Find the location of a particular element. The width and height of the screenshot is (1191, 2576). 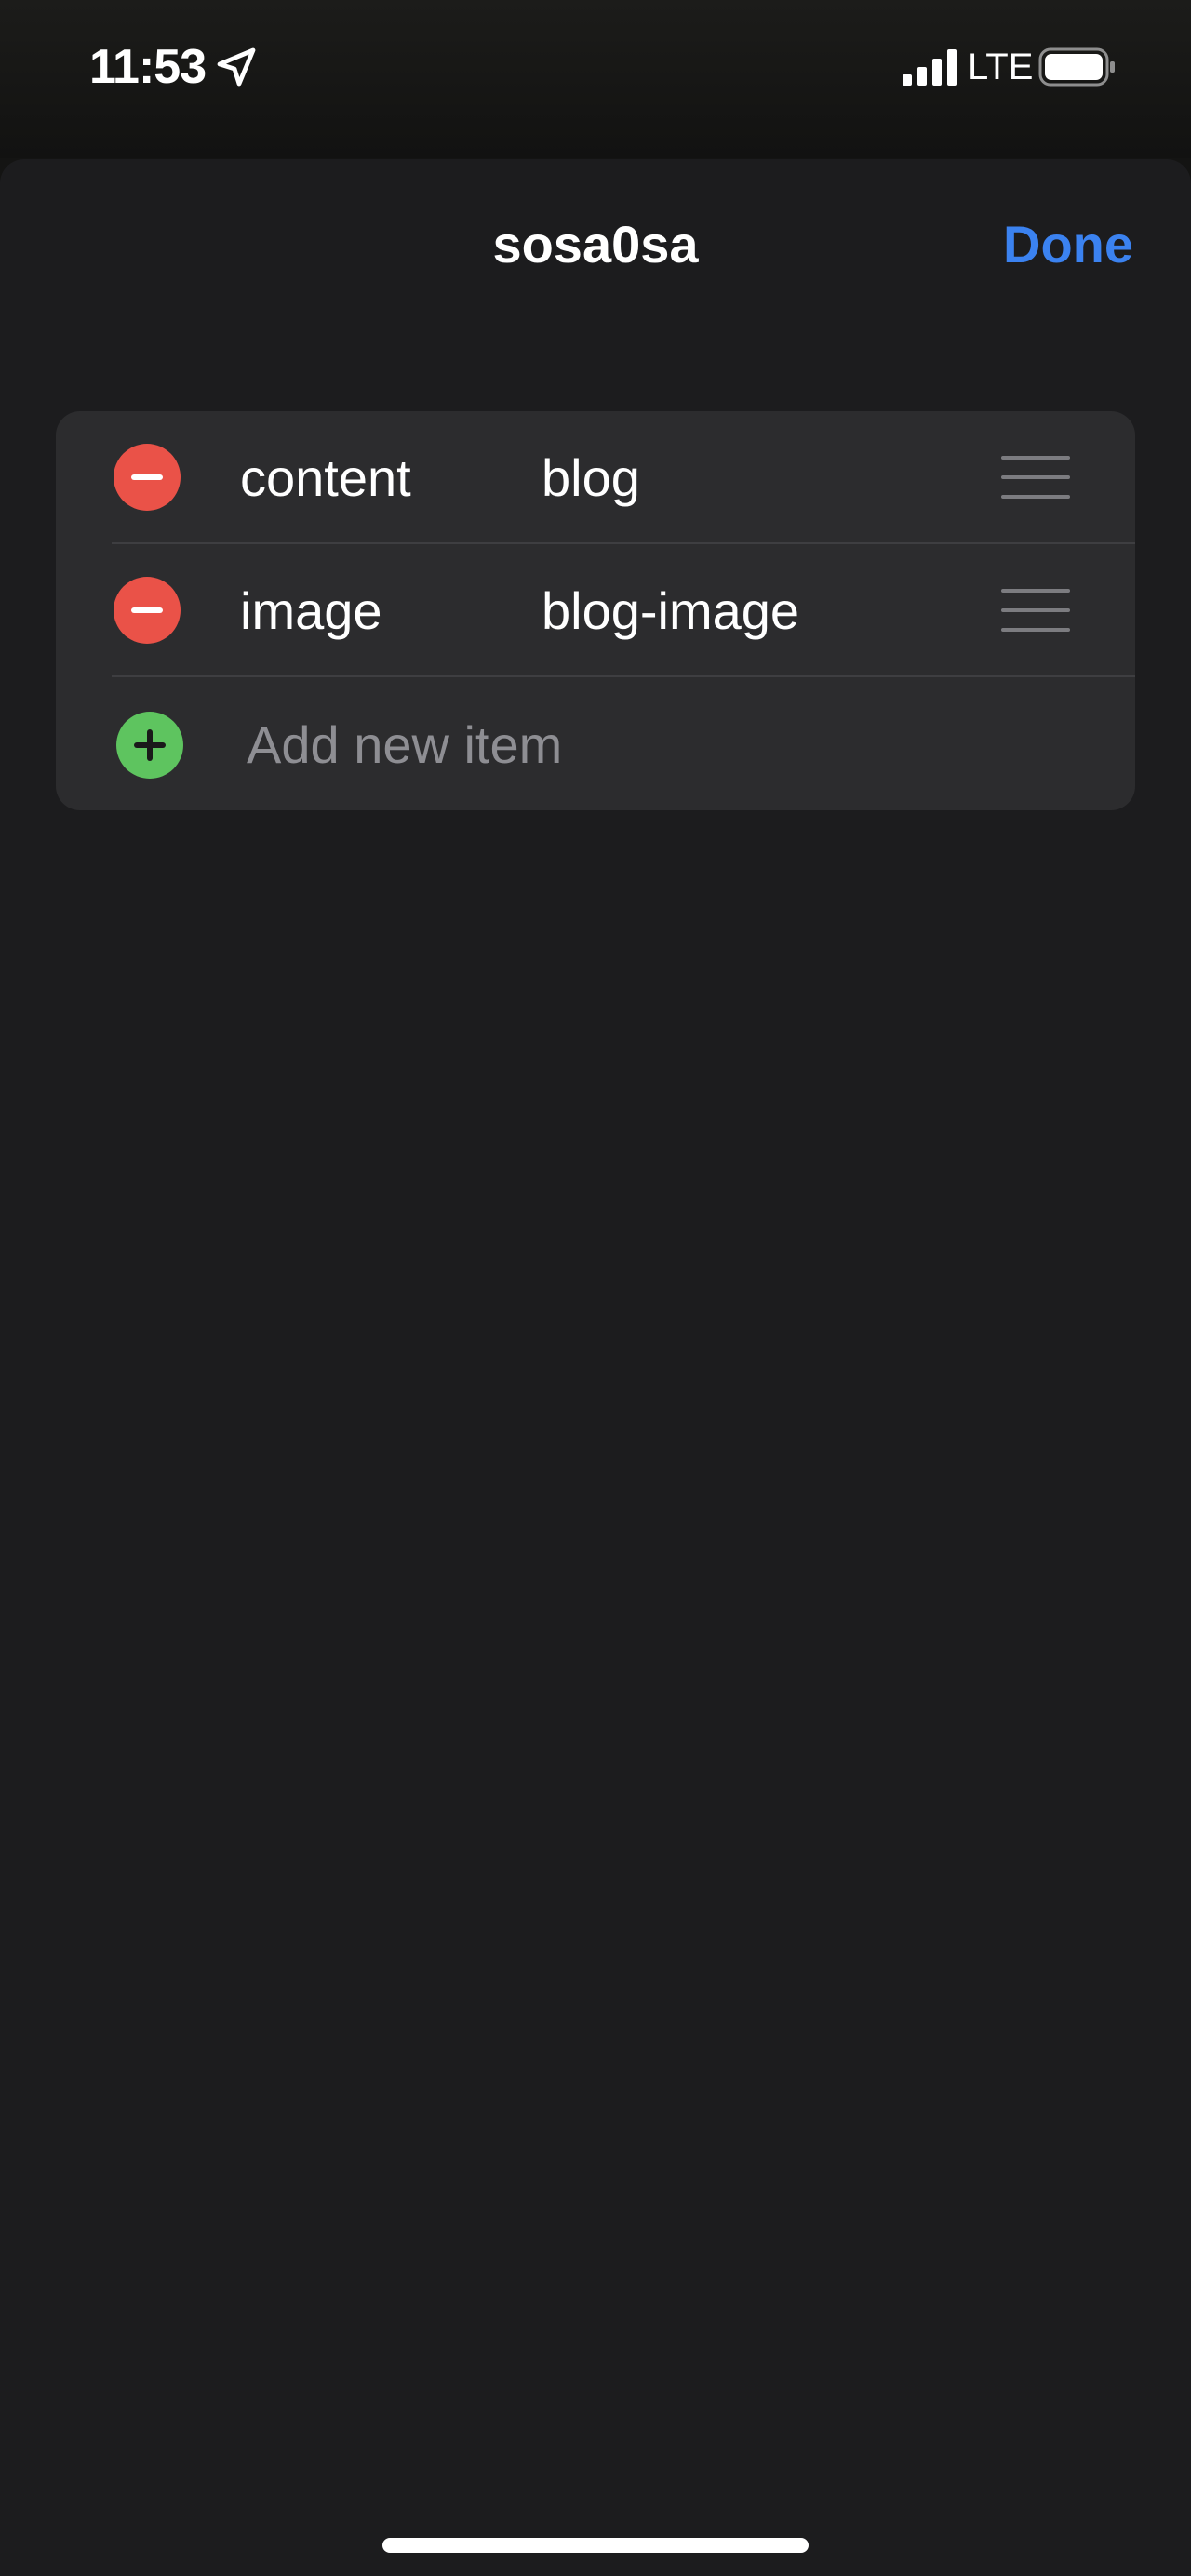

done-button: Done is located at coordinates (1068, 244).